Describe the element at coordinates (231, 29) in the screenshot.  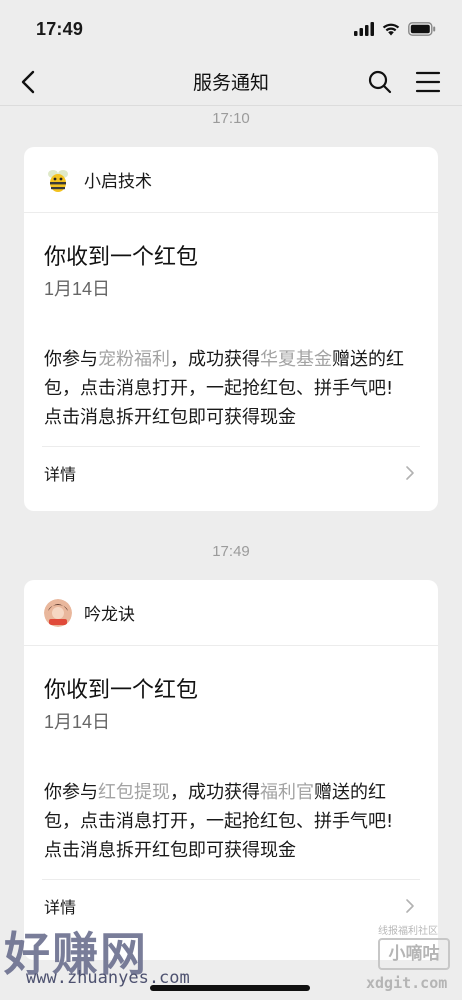
I see `status-bar: 17:49` at that location.